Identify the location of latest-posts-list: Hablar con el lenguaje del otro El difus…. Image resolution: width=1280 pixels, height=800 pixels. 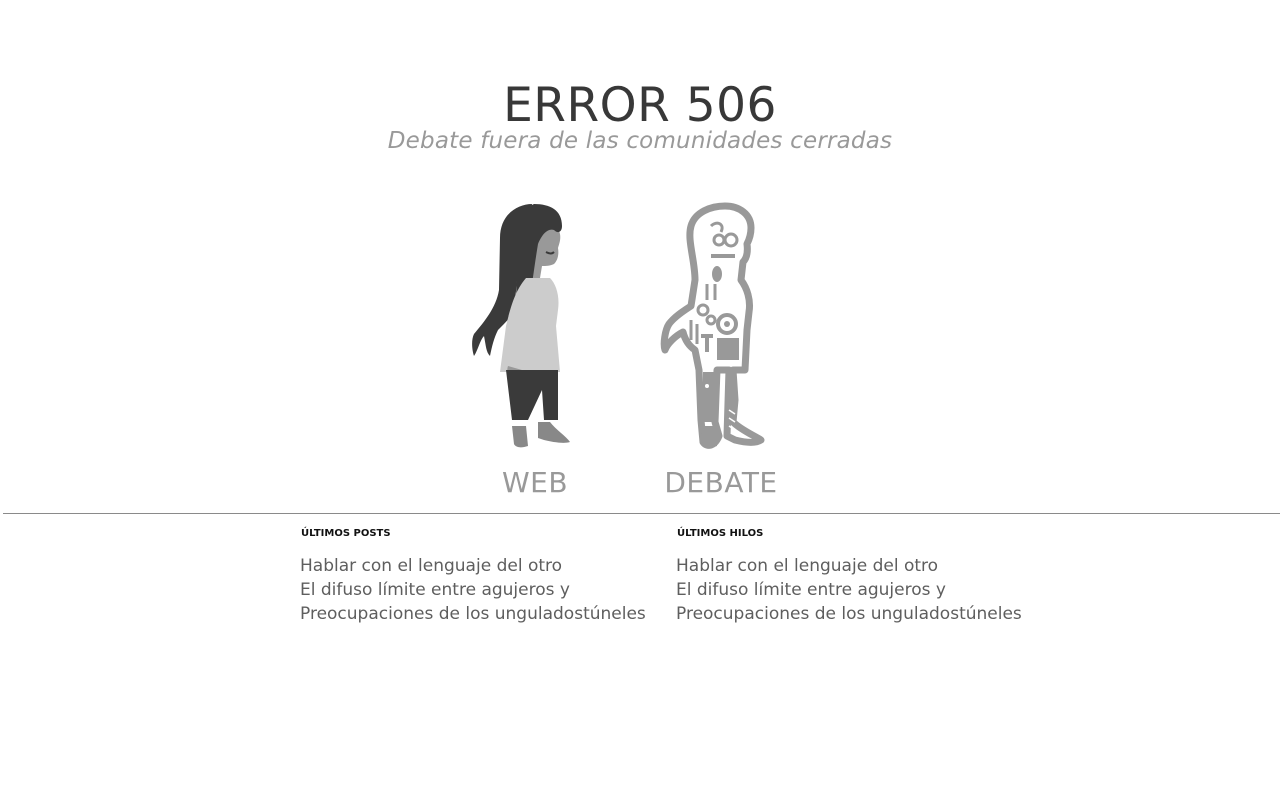
(480, 590).